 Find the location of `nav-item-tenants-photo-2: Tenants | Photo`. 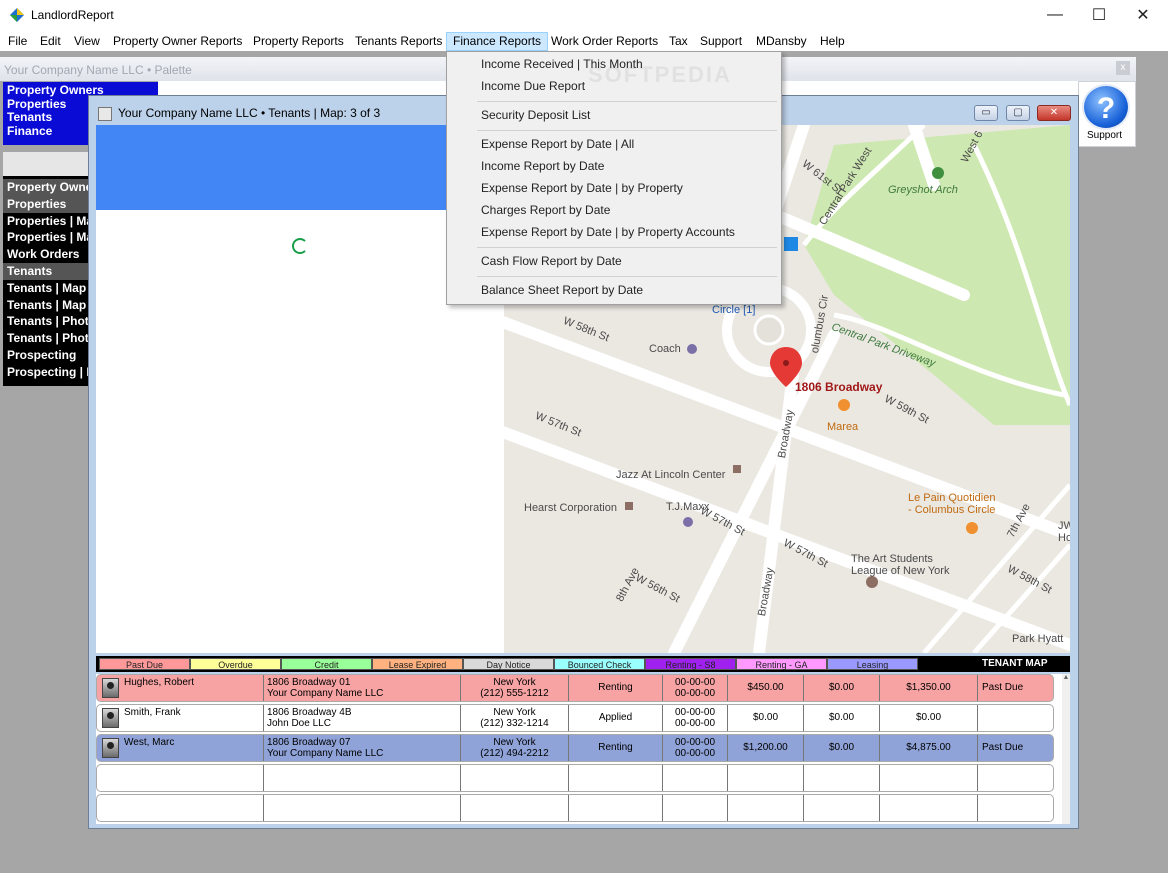

nav-item-tenants-photo-2: Tenants | Photo is located at coordinates (46, 338).